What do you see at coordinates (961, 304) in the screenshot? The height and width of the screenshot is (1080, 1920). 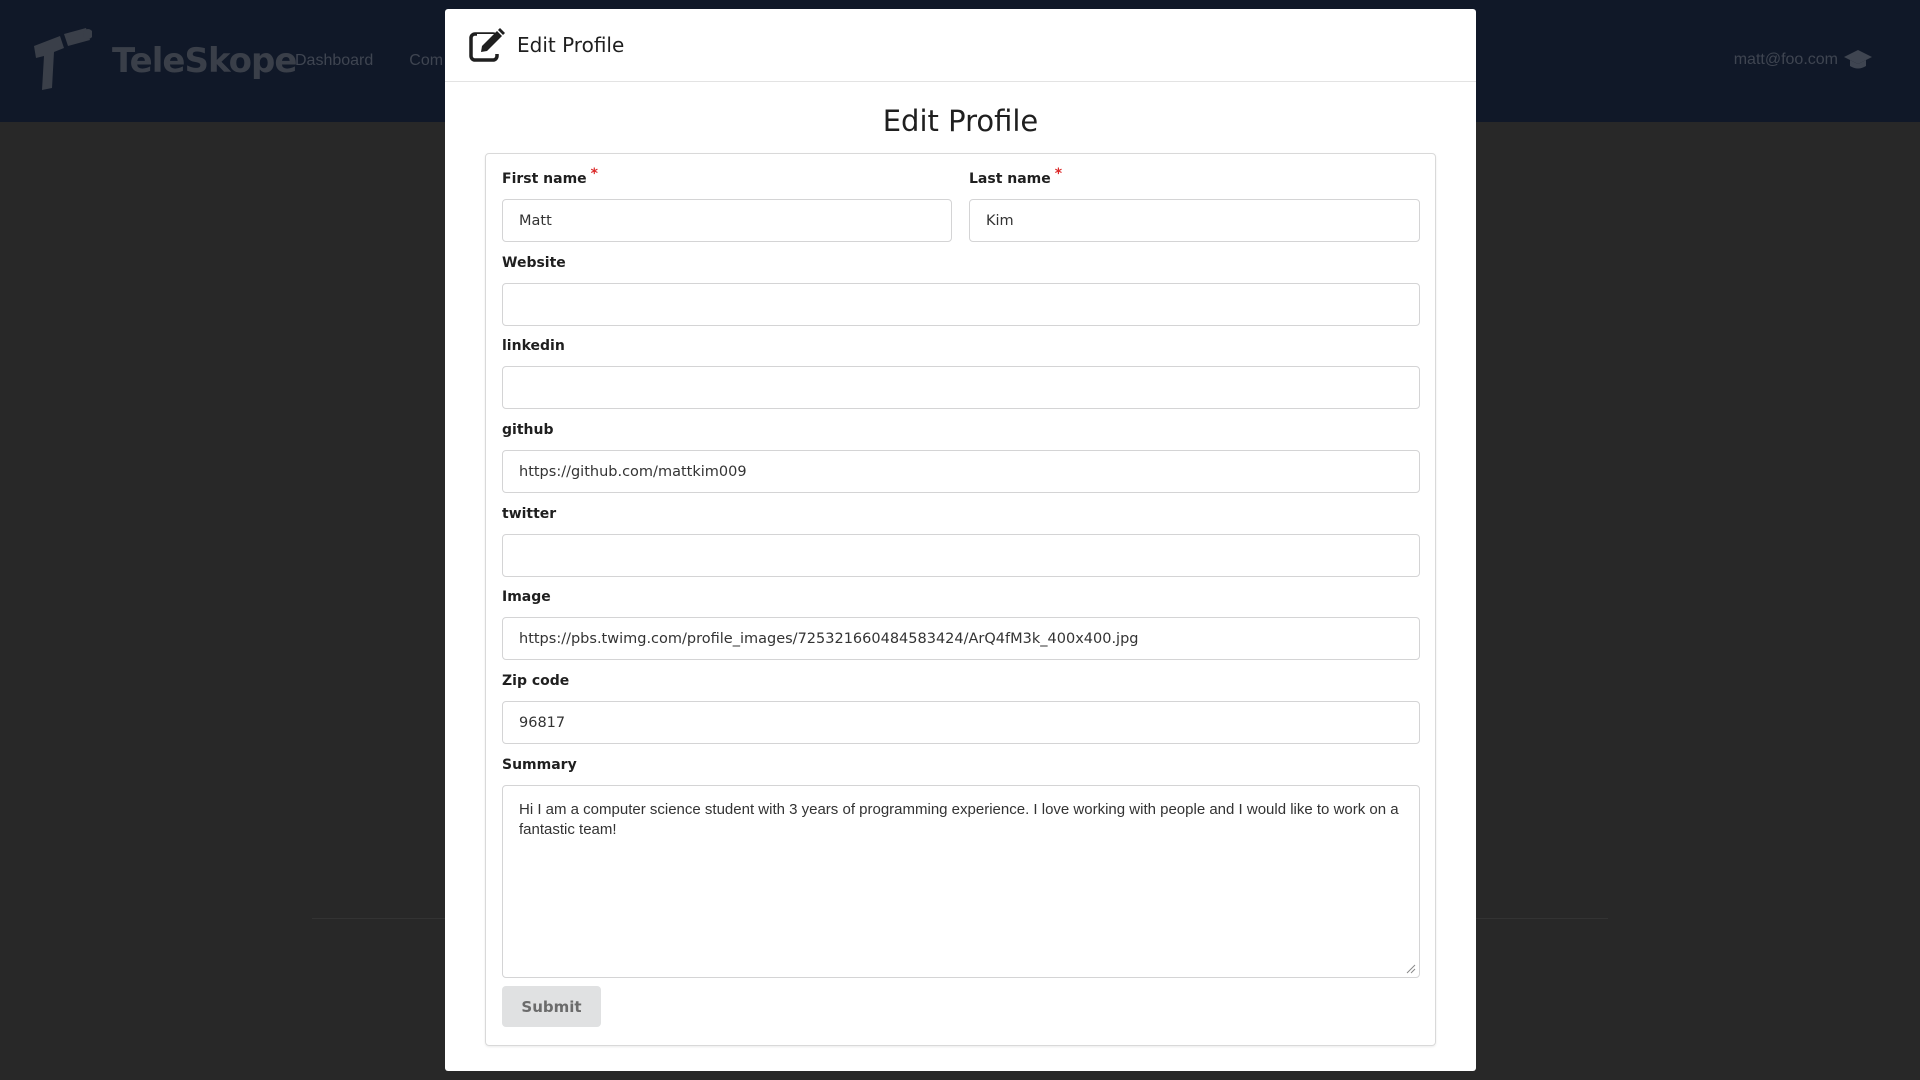 I see `website-input` at bounding box center [961, 304].